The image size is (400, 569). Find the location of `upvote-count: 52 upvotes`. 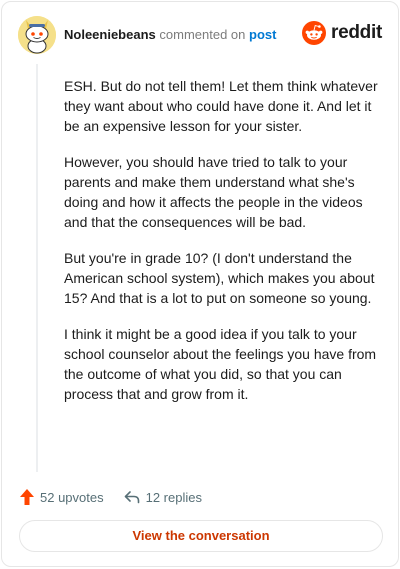

upvote-count: 52 upvotes is located at coordinates (72, 497).